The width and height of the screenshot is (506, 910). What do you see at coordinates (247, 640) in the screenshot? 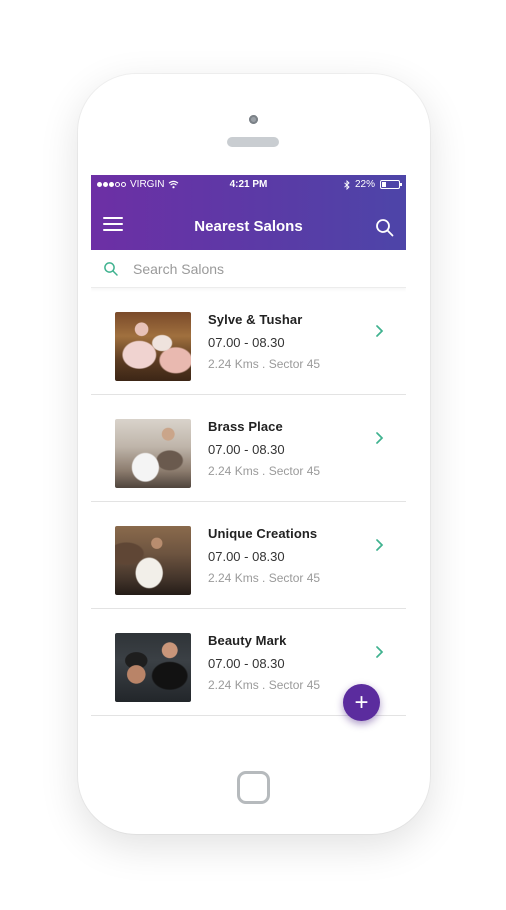
I see `salon-name: Beauty Mark` at bounding box center [247, 640].